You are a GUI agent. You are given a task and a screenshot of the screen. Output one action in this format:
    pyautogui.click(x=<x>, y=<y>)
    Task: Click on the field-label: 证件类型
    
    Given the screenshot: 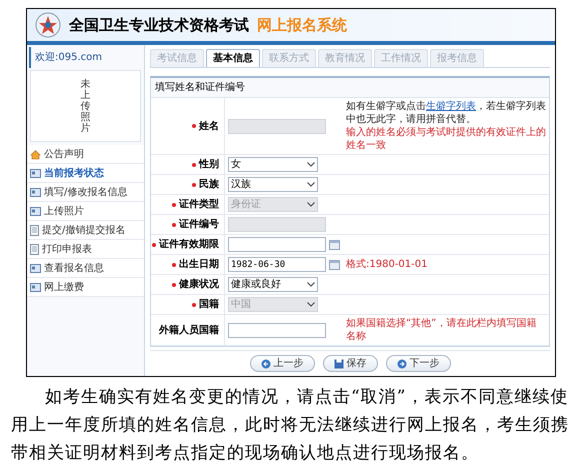 What is the action you would take?
    pyautogui.click(x=199, y=205)
    